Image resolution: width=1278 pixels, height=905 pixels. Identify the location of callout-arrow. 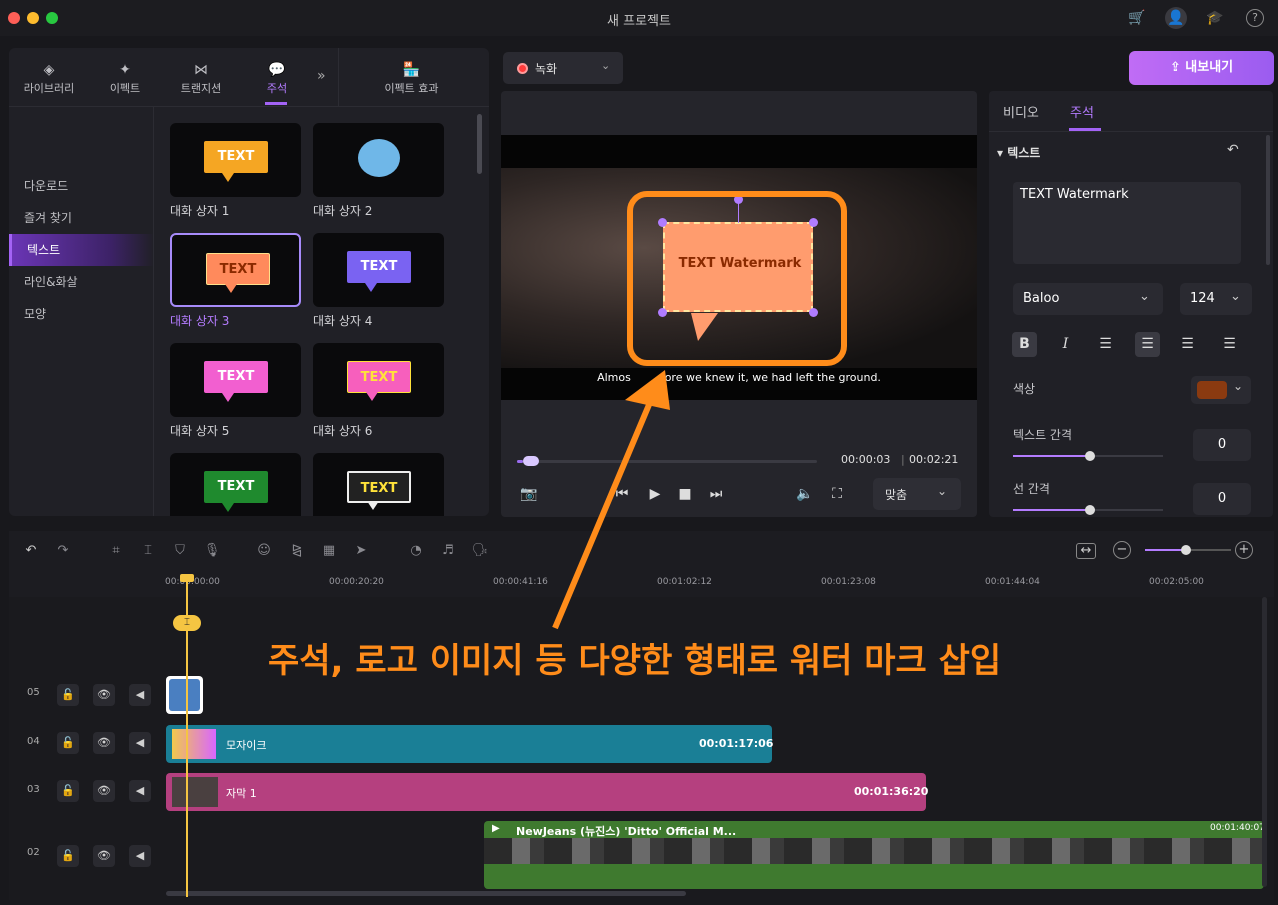
(611, 500).